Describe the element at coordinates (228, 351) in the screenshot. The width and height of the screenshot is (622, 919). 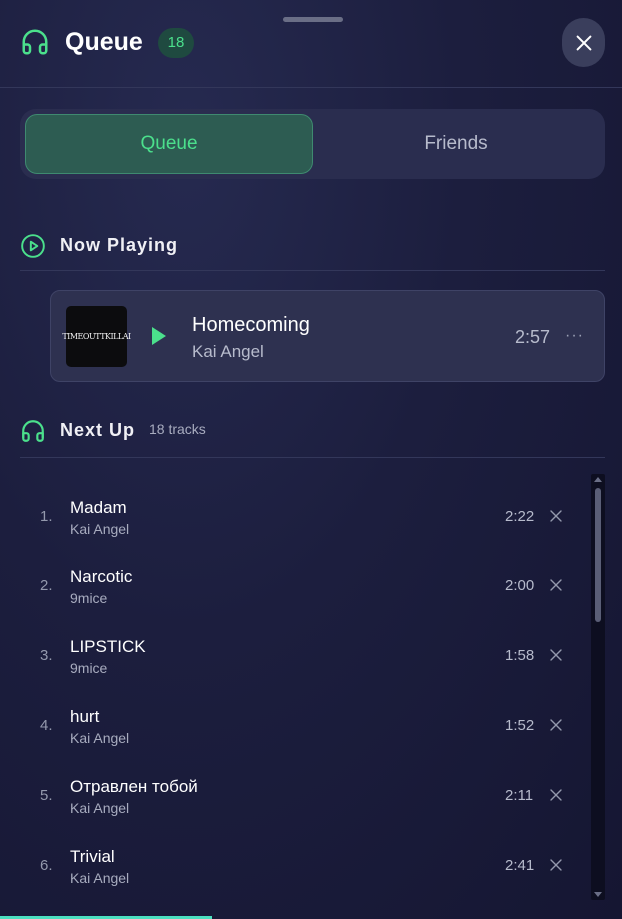
I see `now-playing-track-artist: Kai Angel` at that location.